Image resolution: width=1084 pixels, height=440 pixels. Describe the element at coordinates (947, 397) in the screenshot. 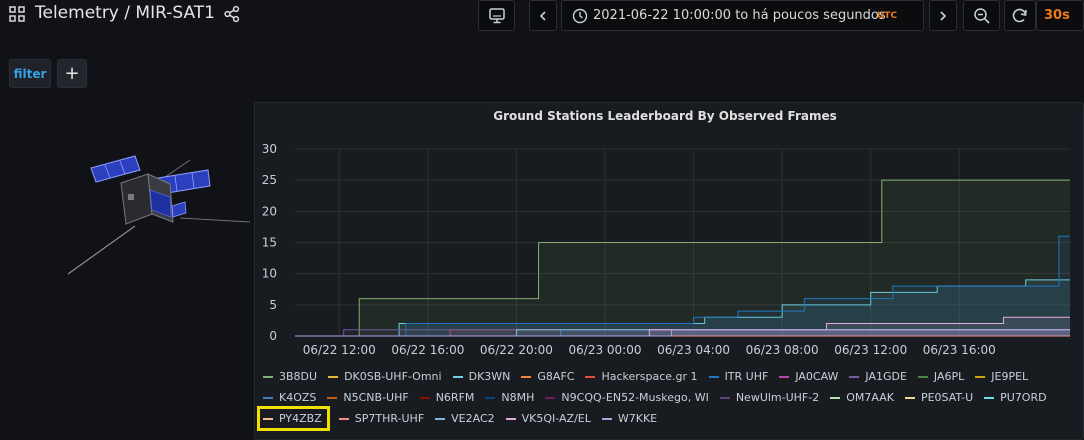

I see `legend-label: PE0SAT-U` at that location.